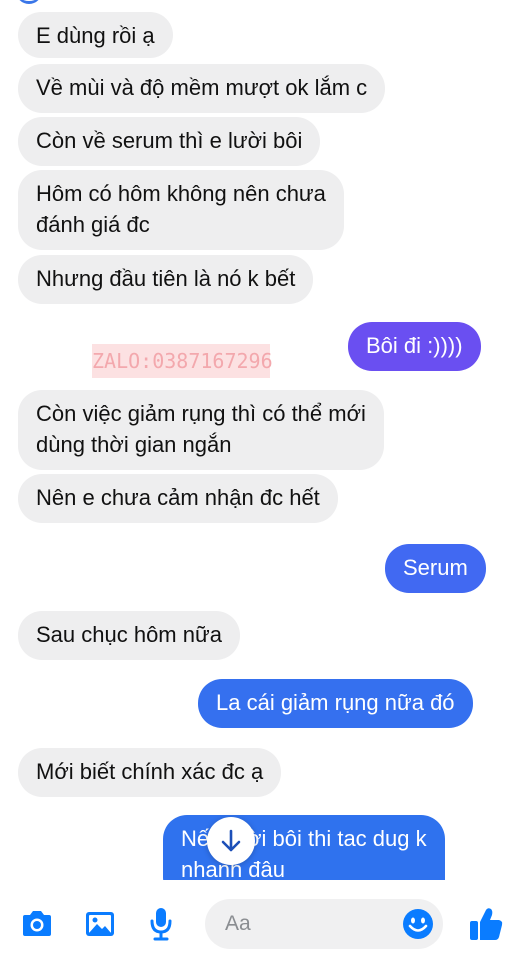 This screenshot has width=524, height=960. What do you see at coordinates (181, 210) in the screenshot?
I see `message-bubble-incoming: Hôm có hôm không nên chưa đánh giá đc` at bounding box center [181, 210].